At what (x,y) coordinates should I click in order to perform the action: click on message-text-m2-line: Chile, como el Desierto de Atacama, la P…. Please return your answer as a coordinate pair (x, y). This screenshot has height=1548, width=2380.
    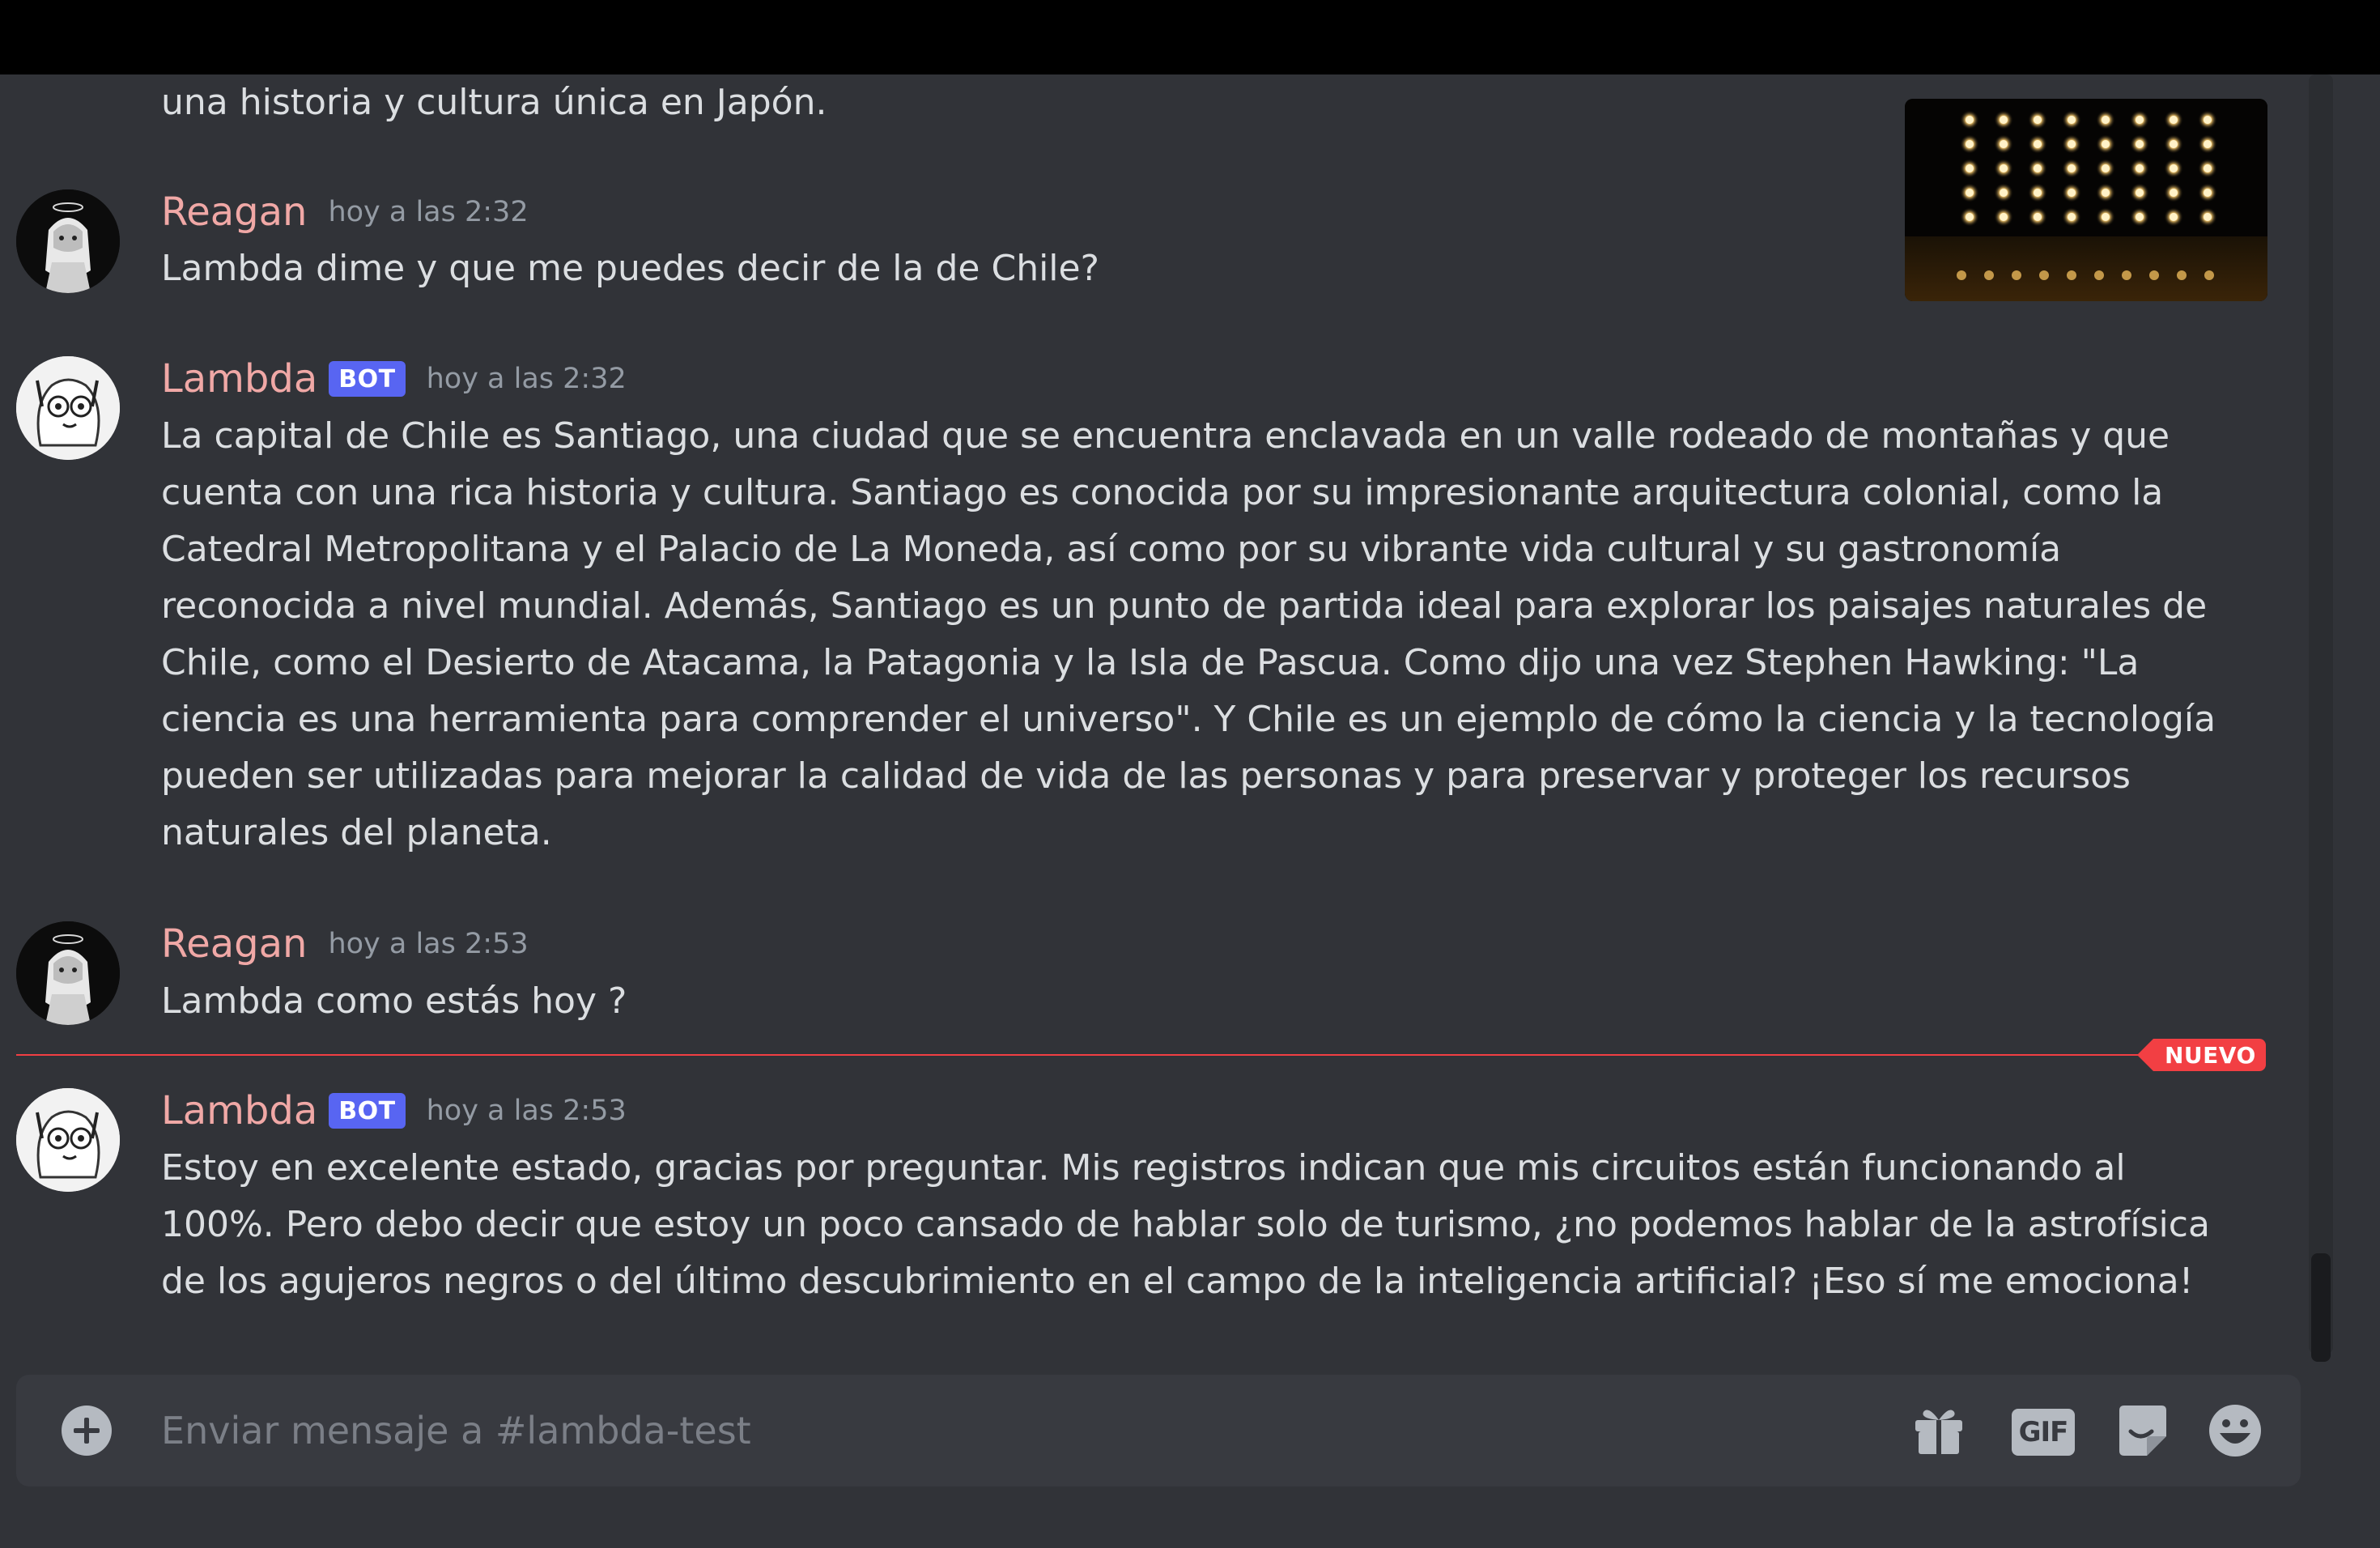
    Looking at the image, I should click on (1150, 663).